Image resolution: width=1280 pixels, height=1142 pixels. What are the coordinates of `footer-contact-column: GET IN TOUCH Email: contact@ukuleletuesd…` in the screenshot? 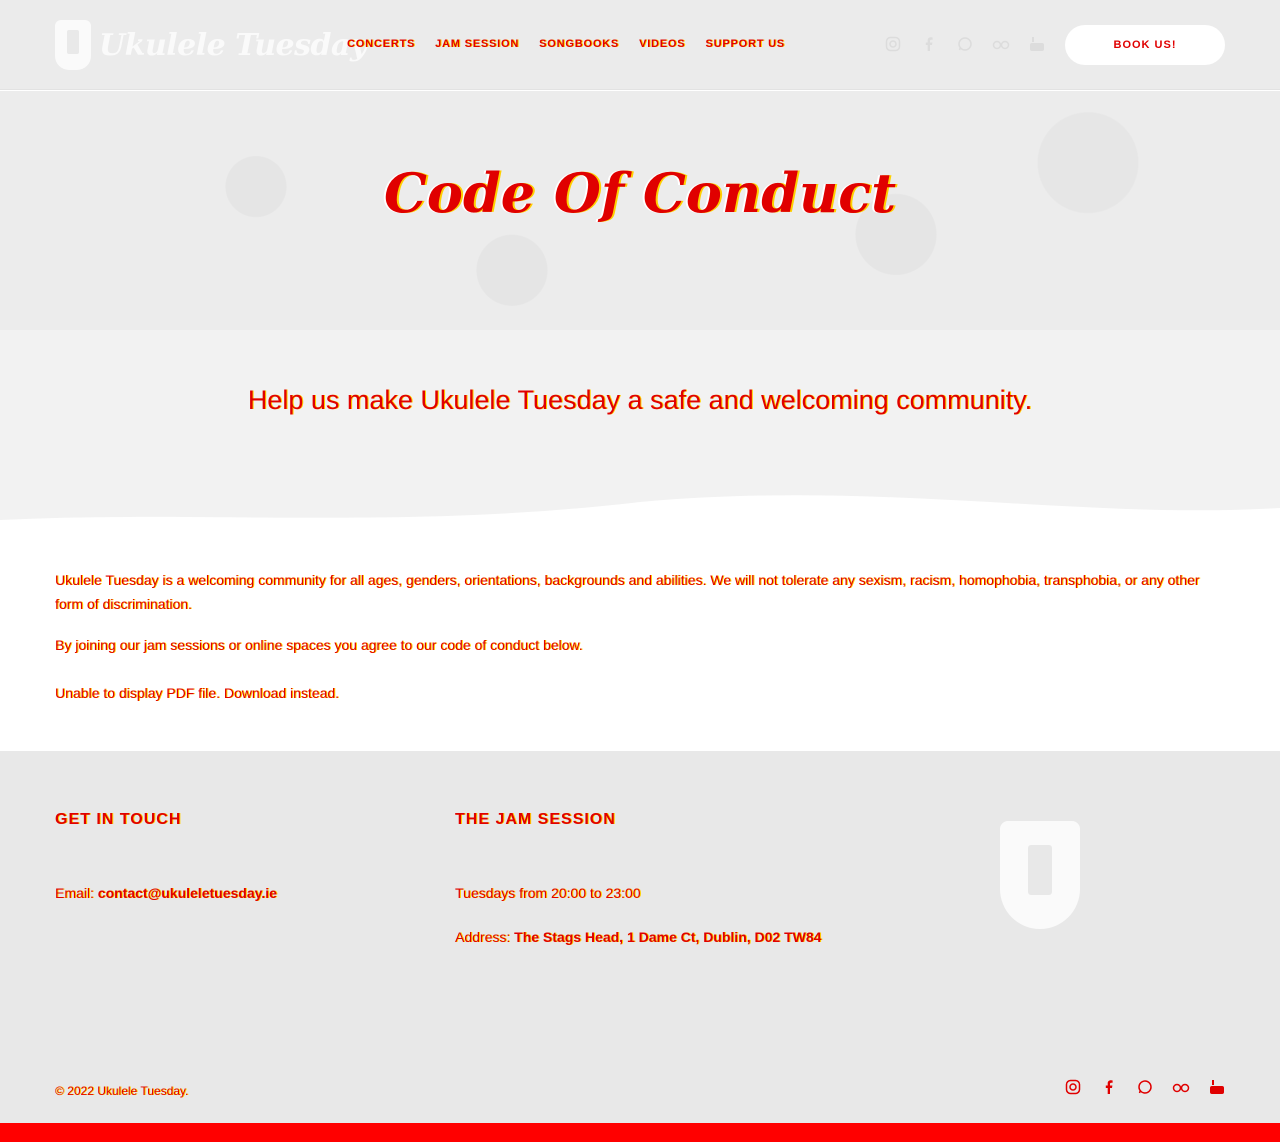 It's located at (166, 858).